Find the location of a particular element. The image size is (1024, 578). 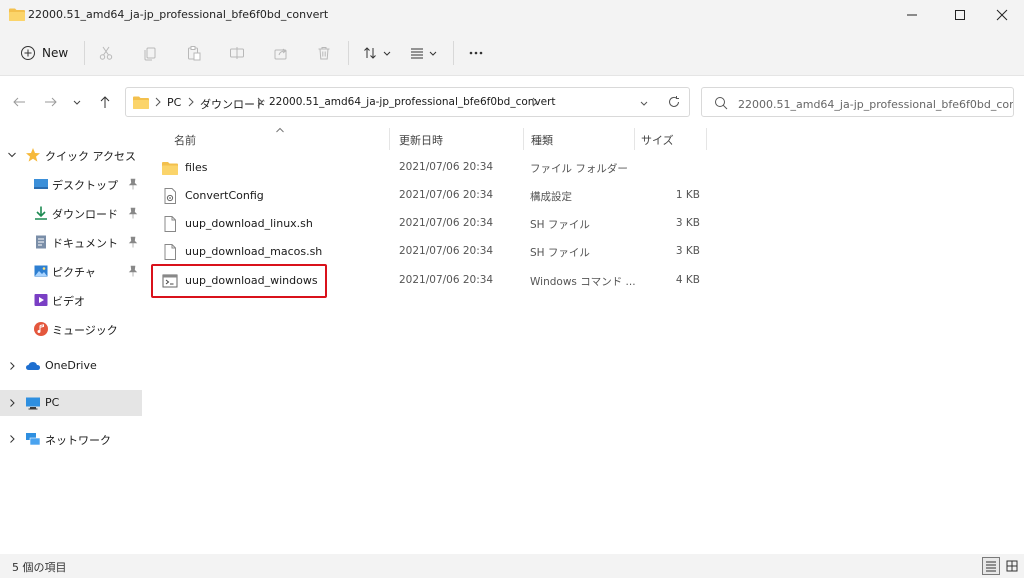

sidebar-item-downloads: ダウンロード is located at coordinates (71, 213).